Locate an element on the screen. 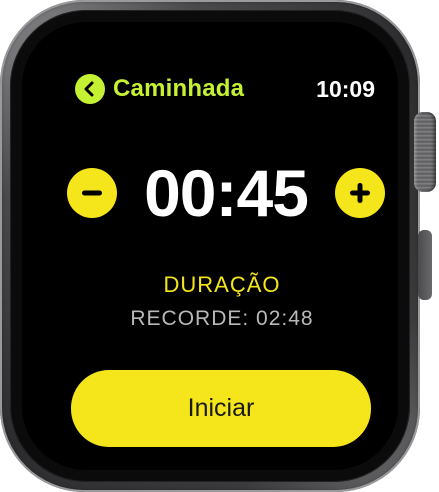  start-button: Iniciar is located at coordinates (221, 408).